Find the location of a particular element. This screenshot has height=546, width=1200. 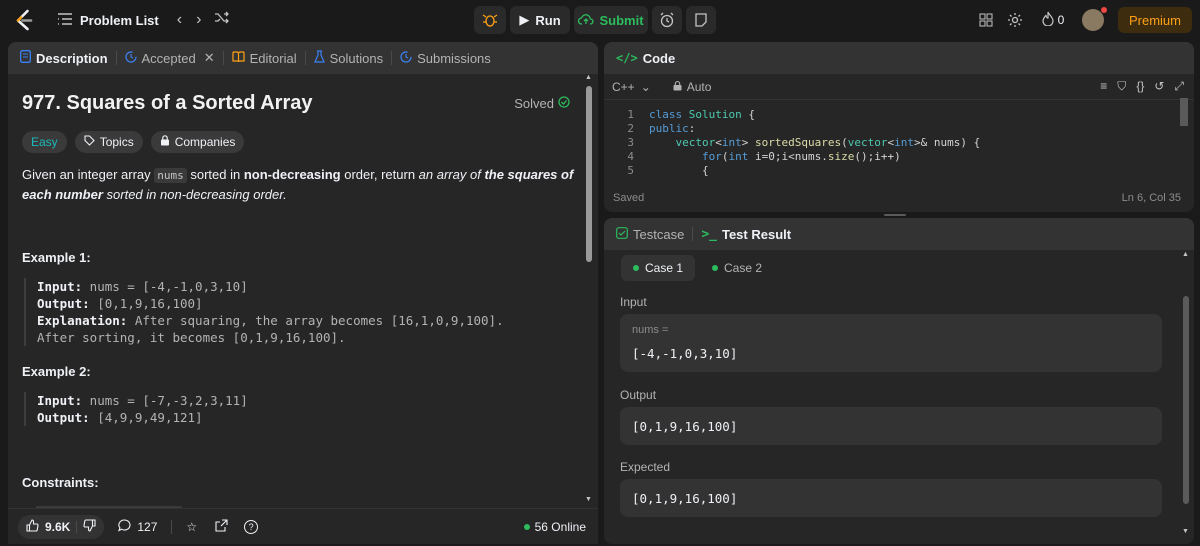

shuffle-icon is located at coordinates (222, 20).